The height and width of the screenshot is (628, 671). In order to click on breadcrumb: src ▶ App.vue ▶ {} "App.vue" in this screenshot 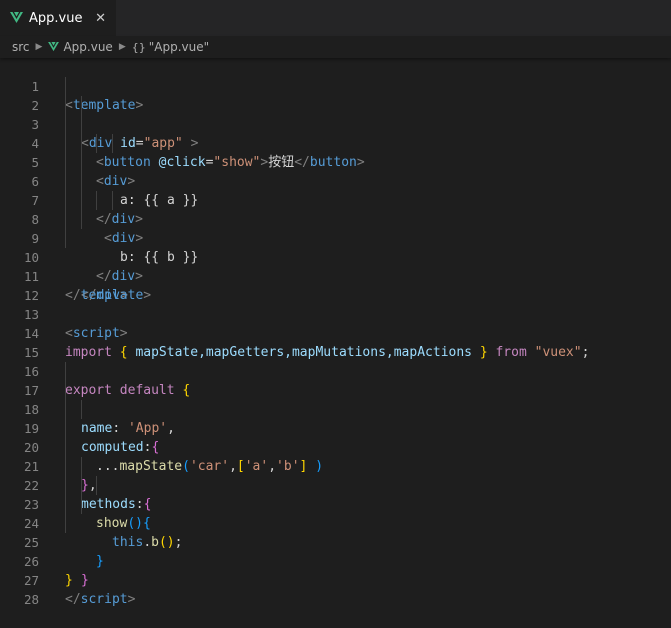, I will do `click(335, 47)`.